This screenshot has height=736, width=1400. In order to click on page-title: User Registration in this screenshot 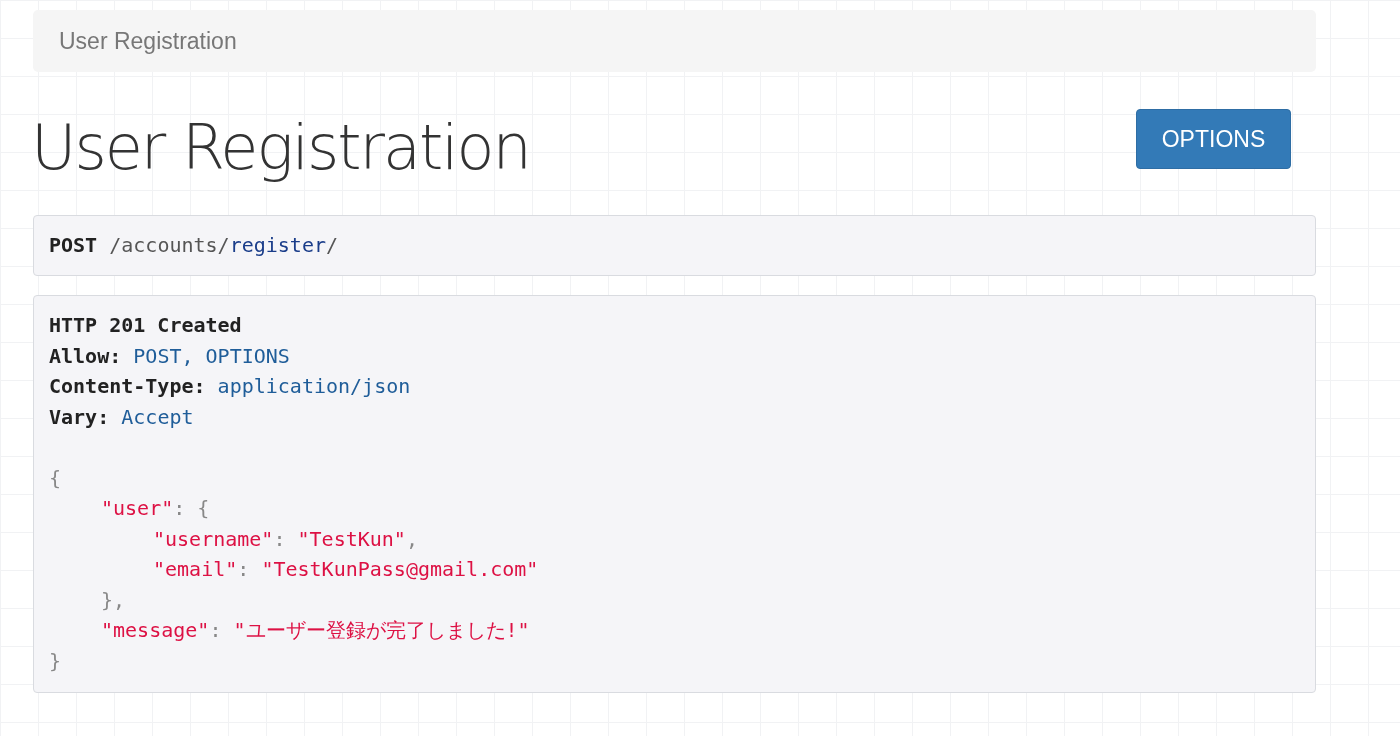, I will do `click(280, 148)`.